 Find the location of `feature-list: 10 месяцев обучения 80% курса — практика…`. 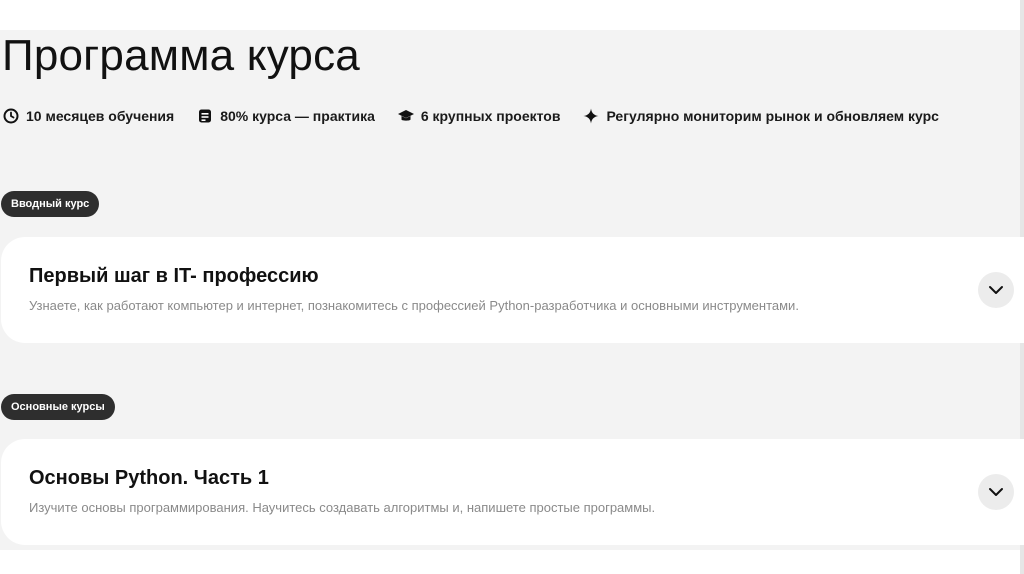

feature-list: 10 месяцев обучения 80% курса — практика… is located at coordinates (470, 116).